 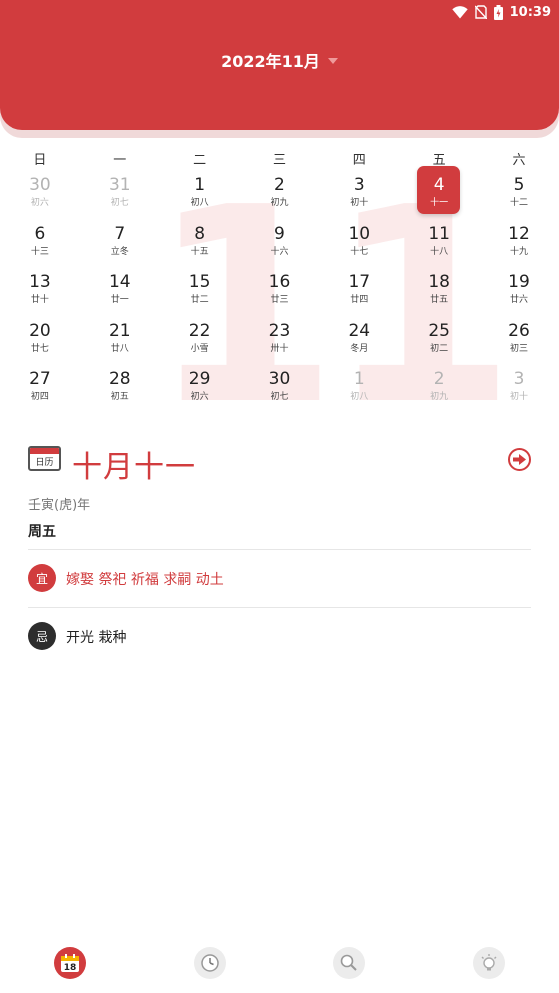 I want to click on calendar-day: 6 十三, so click(x=40, y=239).